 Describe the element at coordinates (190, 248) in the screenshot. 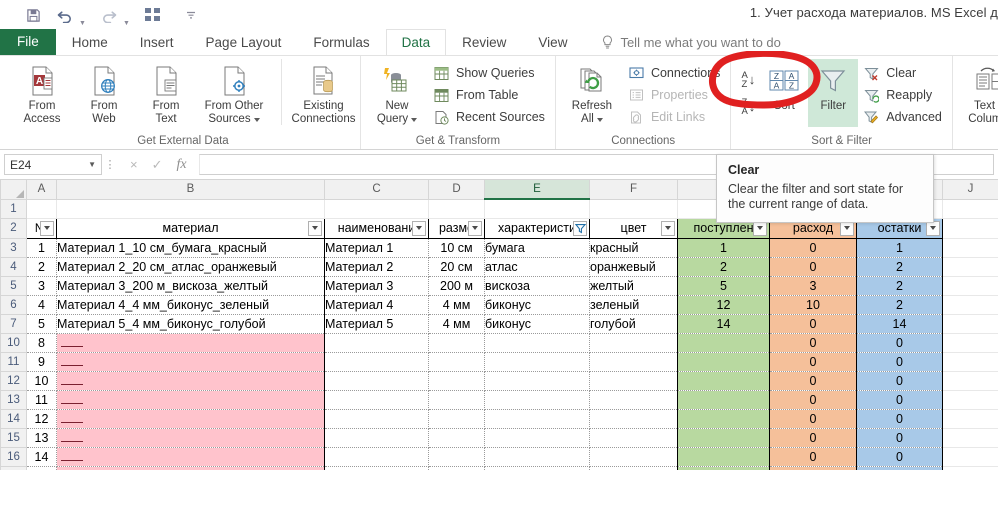

I see `grid-cell: Материал 1_10 см_бумага_красный` at that location.